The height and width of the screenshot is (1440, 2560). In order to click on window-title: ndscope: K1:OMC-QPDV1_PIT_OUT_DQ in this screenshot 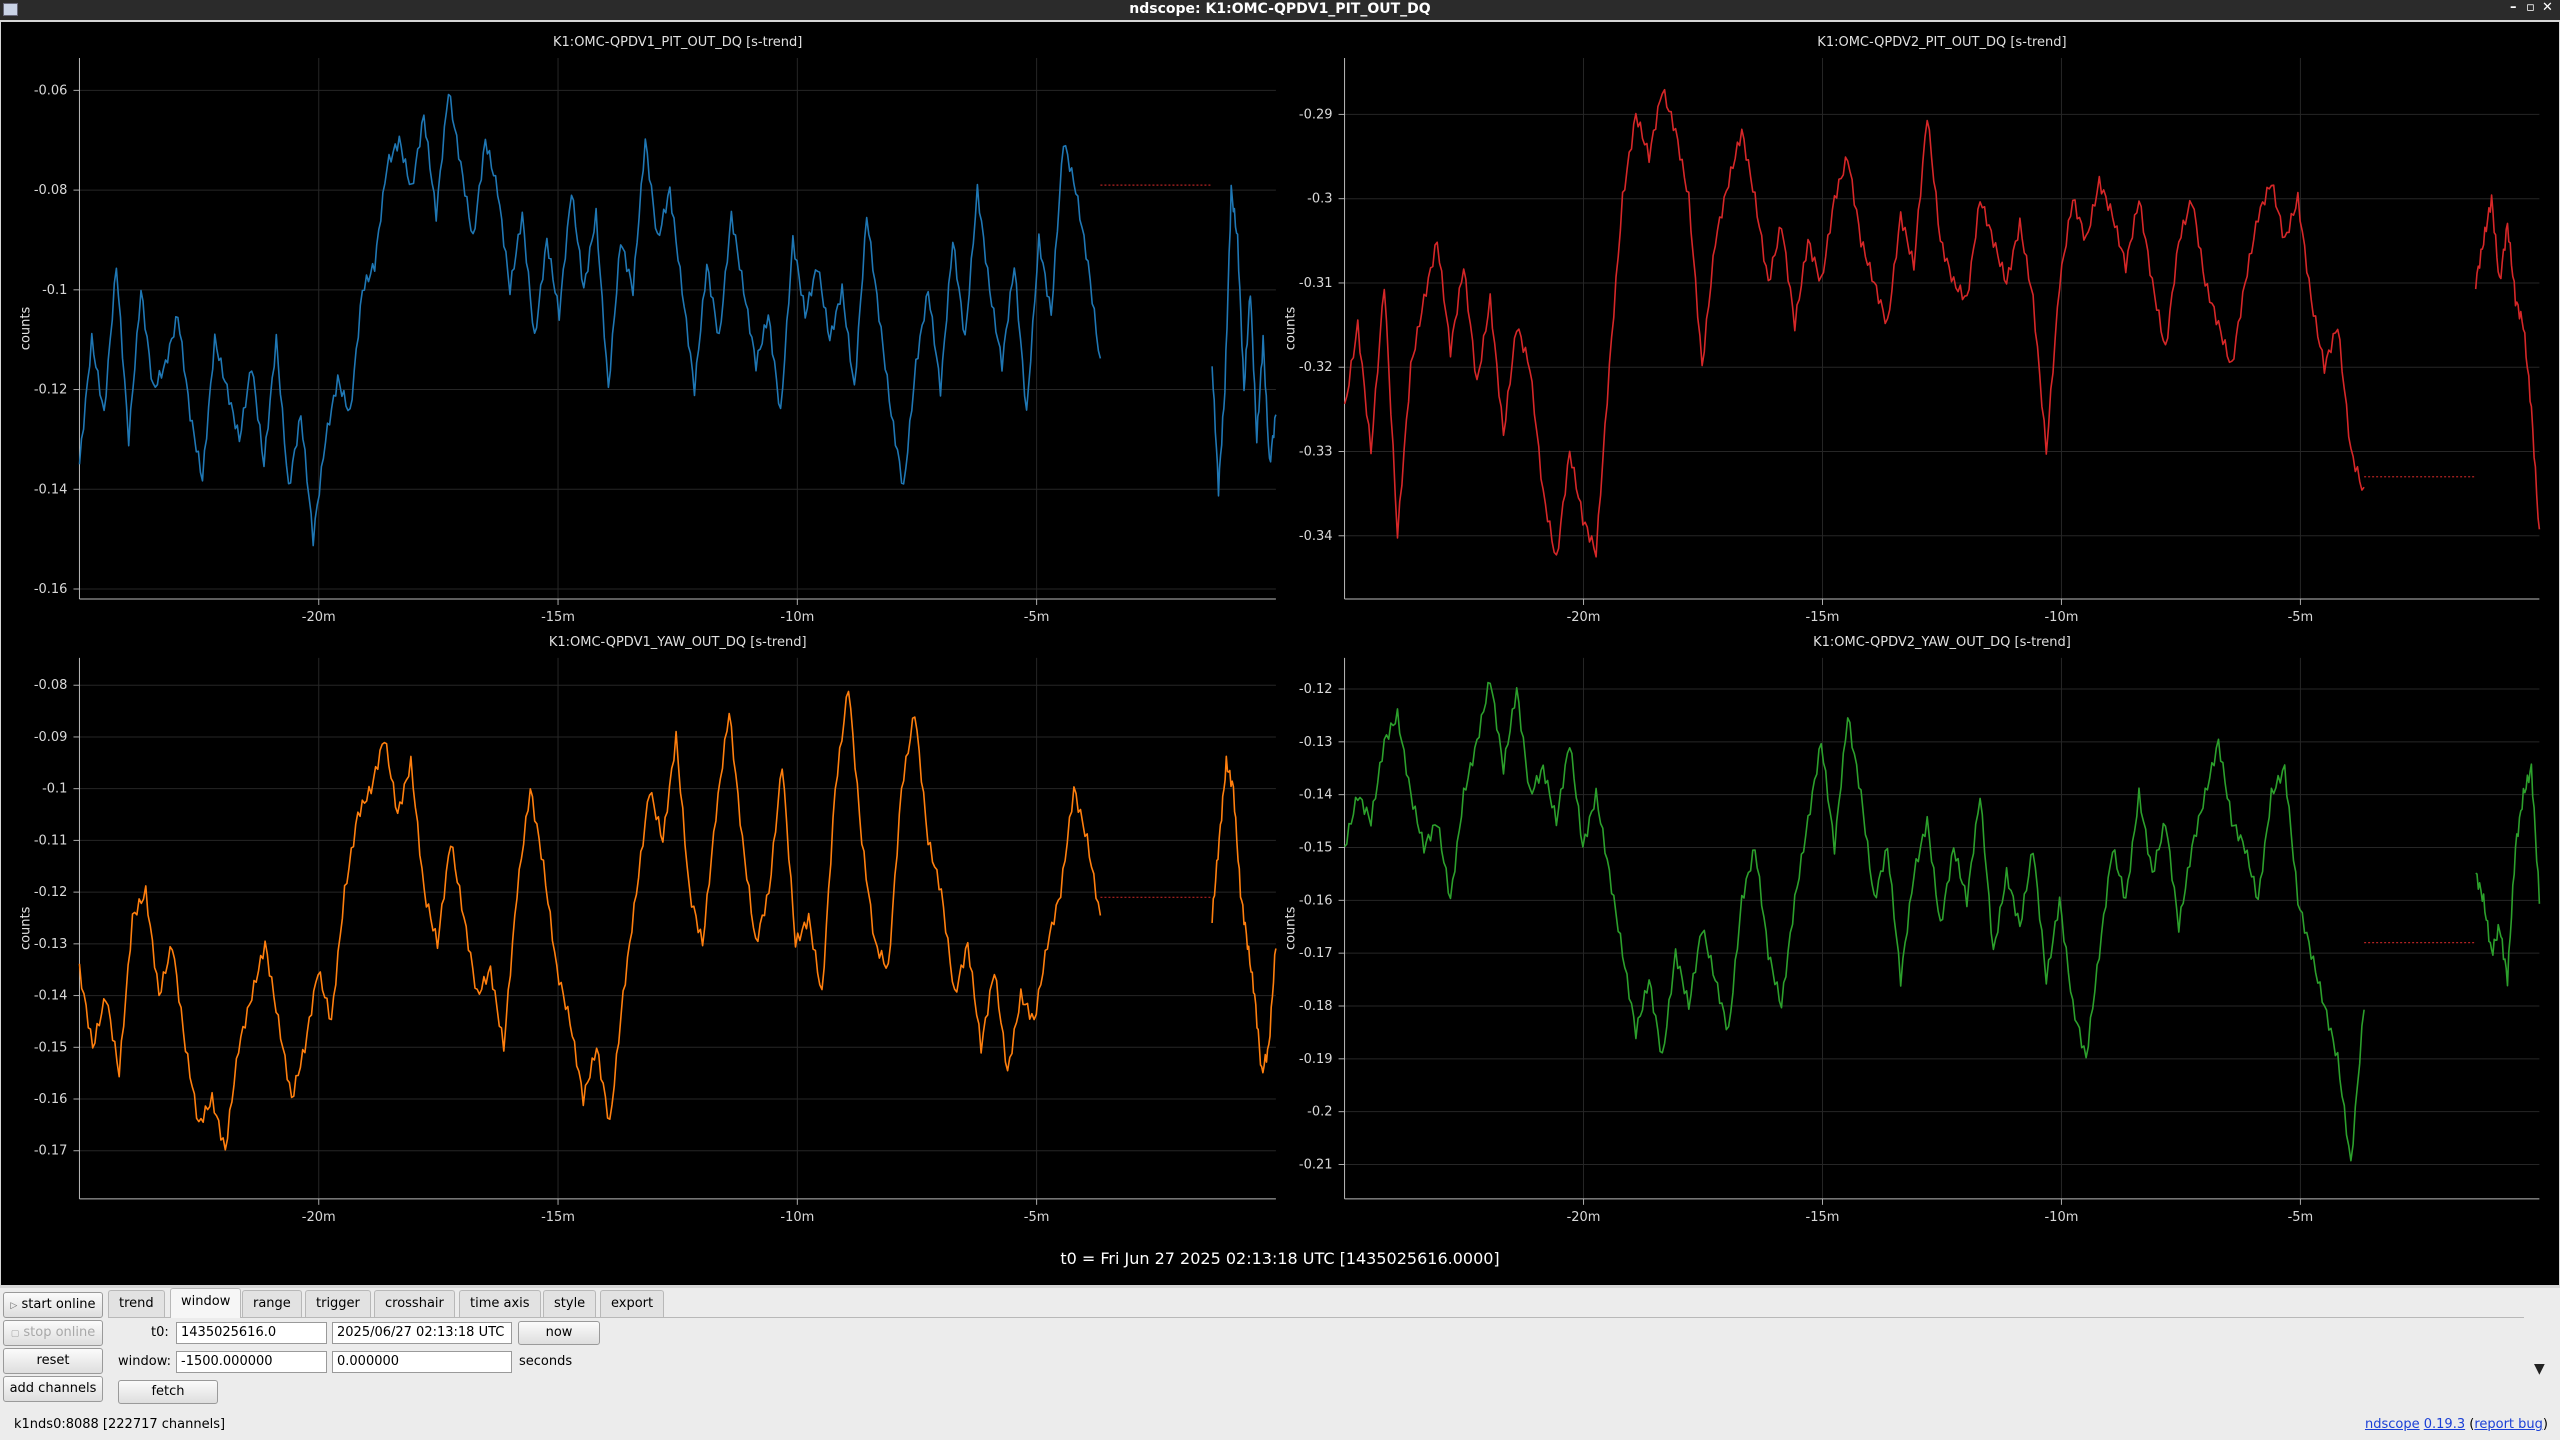, I will do `click(1280, 9)`.